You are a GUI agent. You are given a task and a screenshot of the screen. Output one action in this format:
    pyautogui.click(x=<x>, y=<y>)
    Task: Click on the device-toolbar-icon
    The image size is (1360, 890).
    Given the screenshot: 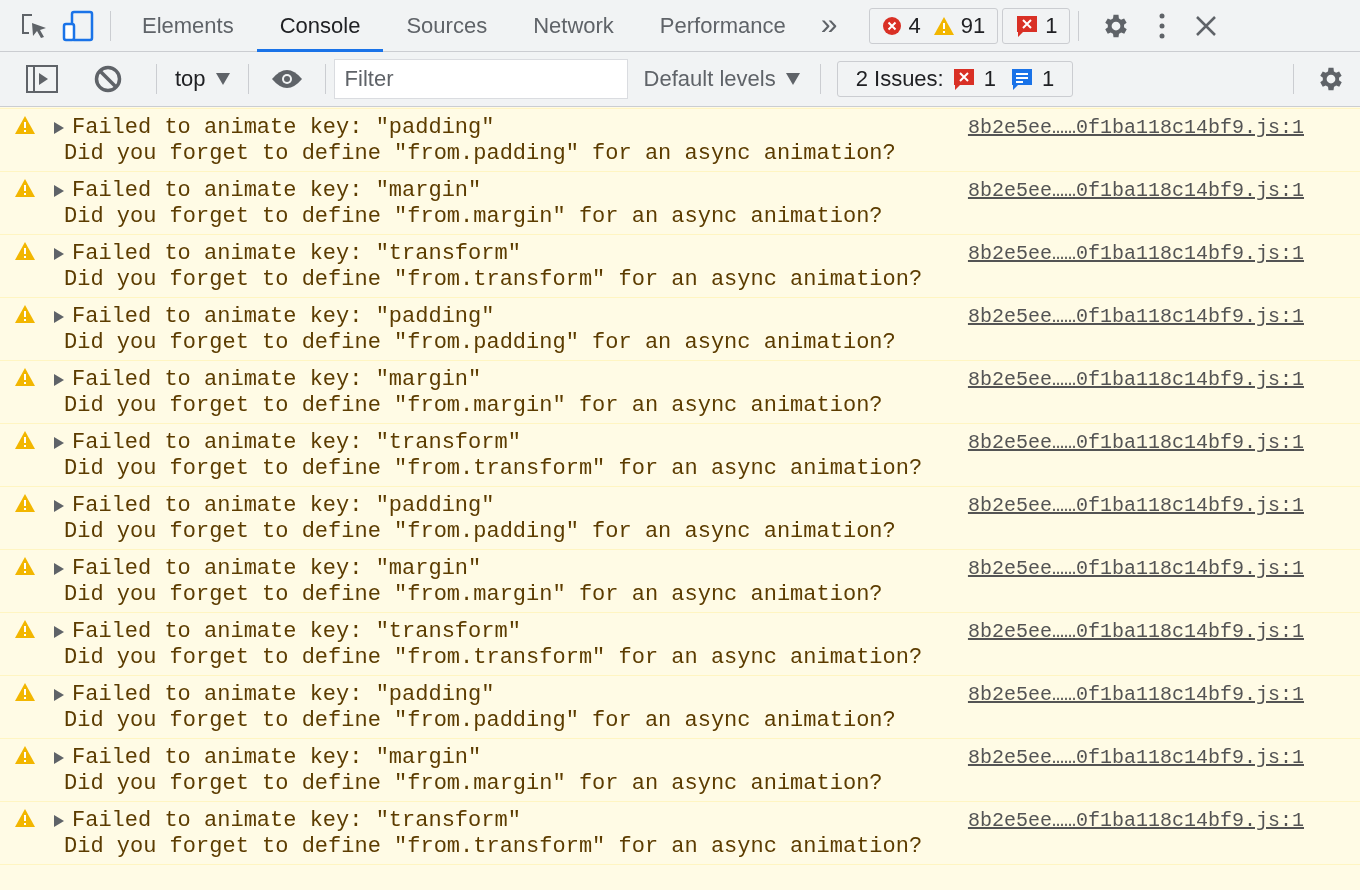 What is the action you would take?
    pyautogui.click(x=78, y=25)
    